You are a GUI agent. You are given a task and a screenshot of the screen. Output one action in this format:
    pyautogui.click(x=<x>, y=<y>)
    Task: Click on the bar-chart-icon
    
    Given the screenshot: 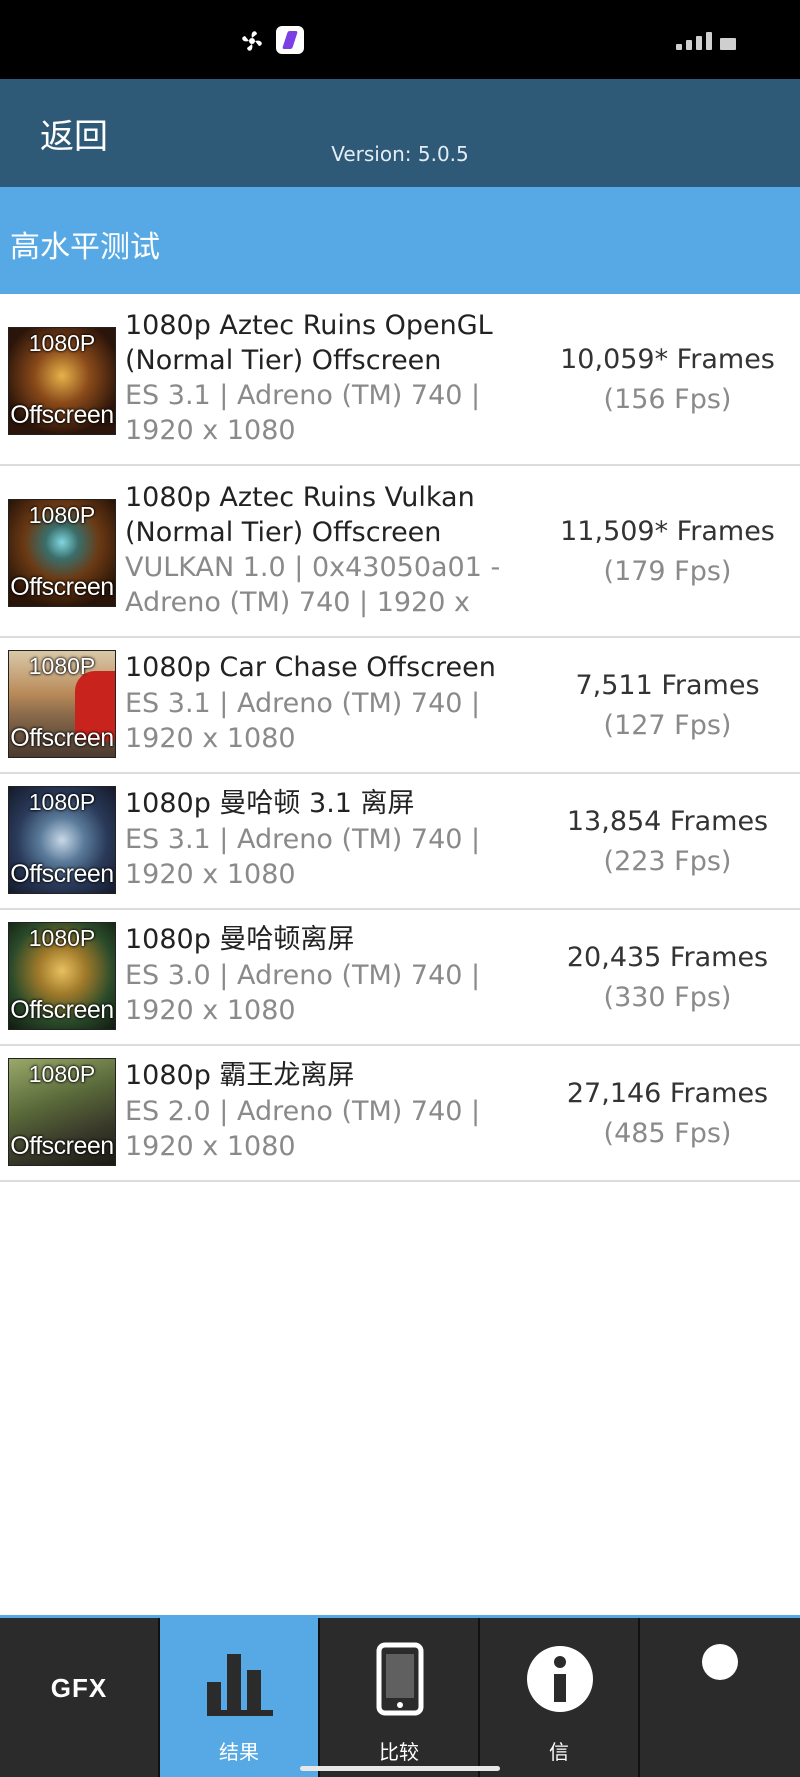 What is the action you would take?
    pyautogui.click(x=240, y=1685)
    